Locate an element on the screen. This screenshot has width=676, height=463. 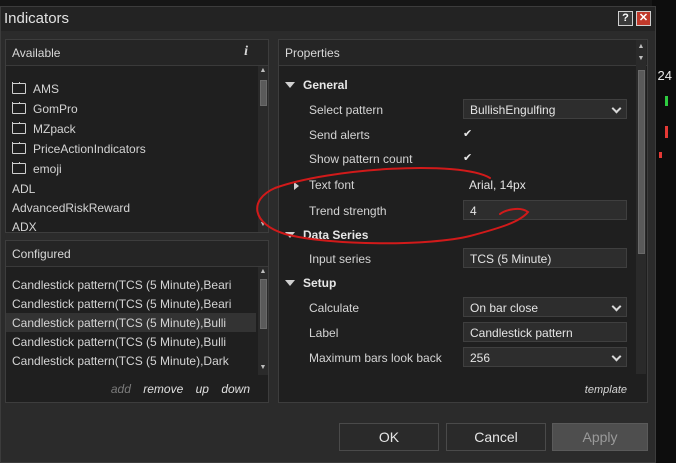
input-series-field: TCS (5 Minute) is located at coordinates (545, 258).